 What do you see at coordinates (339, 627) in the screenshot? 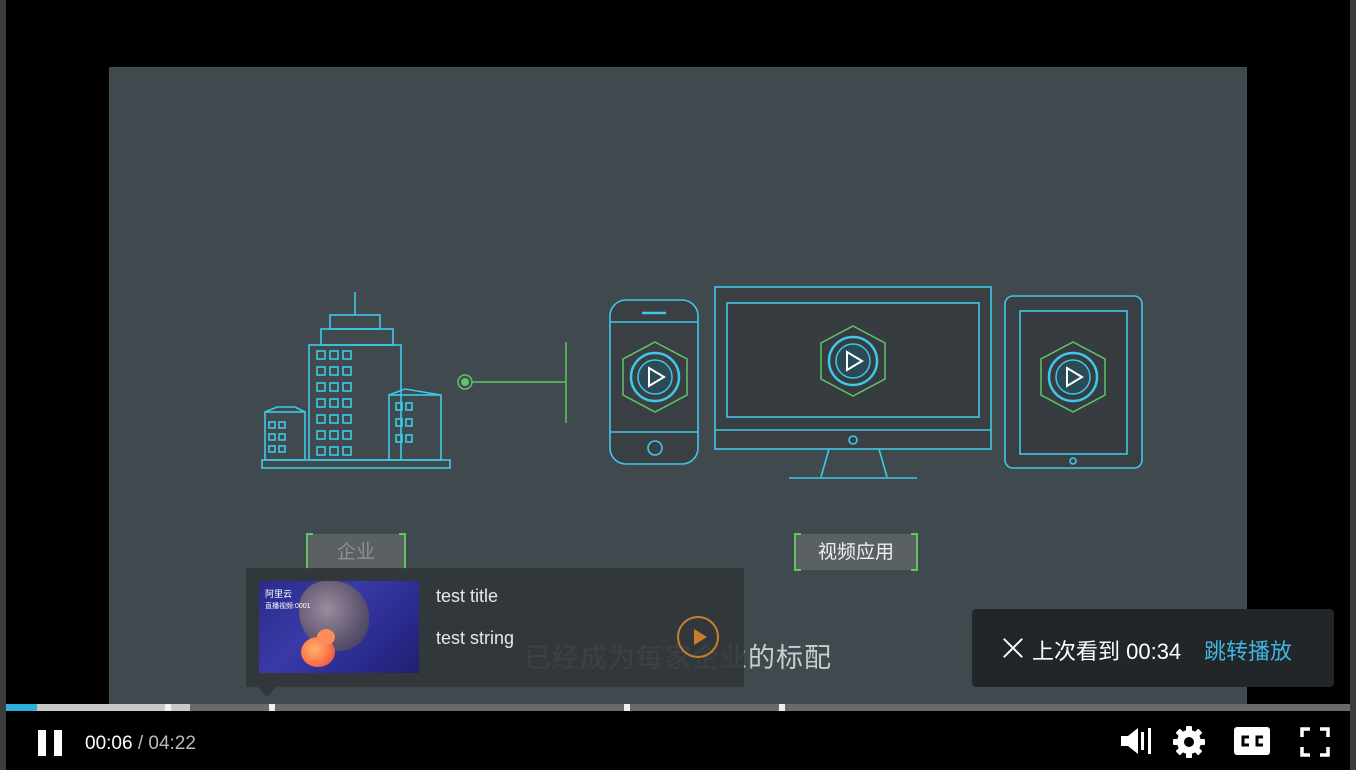
I see `preview-thumbnail: 阿里云 直播视频:0001` at bounding box center [339, 627].